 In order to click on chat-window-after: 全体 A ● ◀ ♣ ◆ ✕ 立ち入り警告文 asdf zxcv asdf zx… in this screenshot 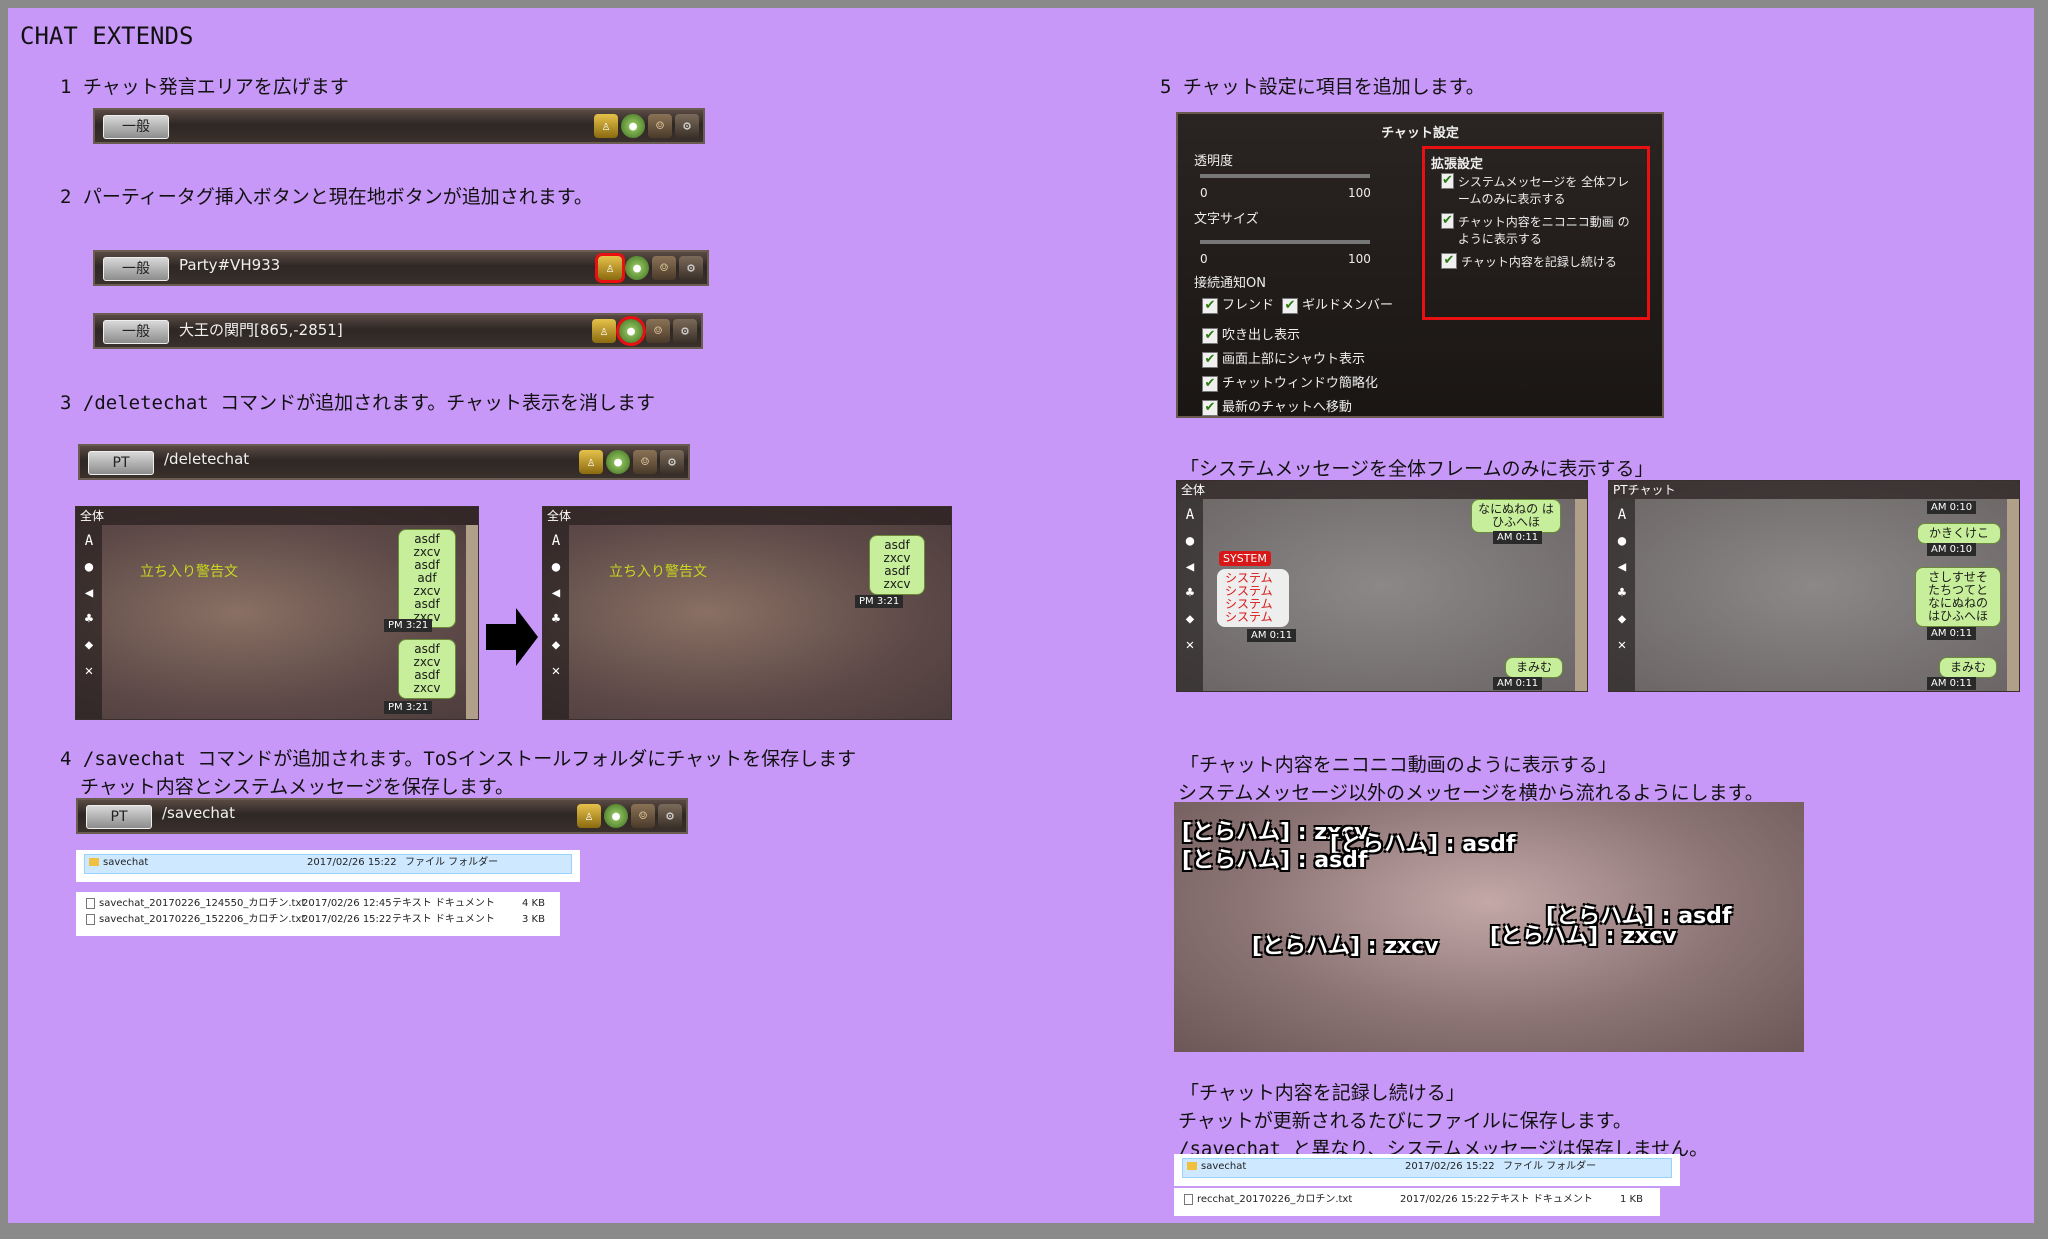, I will do `click(747, 613)`.